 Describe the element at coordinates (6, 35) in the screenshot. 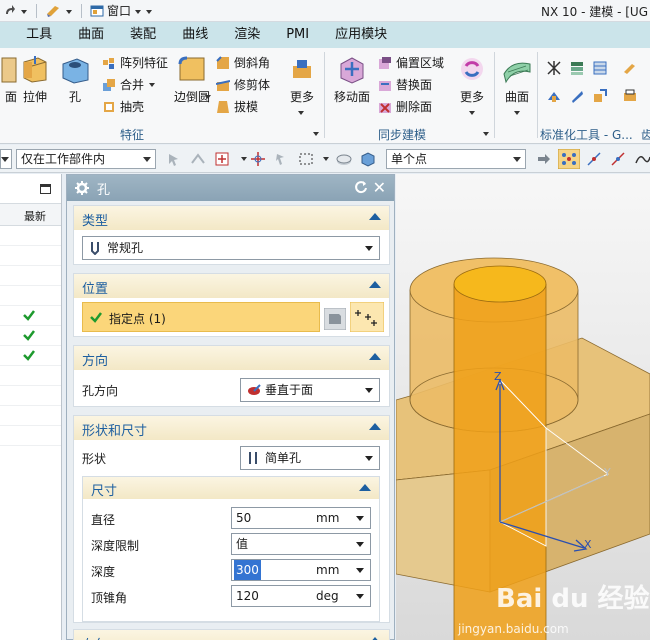

I see `tab-home-cut` at that location.